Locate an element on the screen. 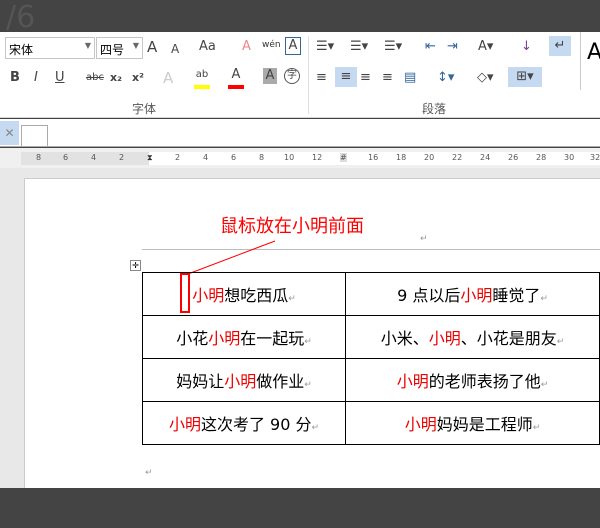 The height and width of the screenshot is (528, 600). cell-text: 小花 is located at coordinates (192, 338).